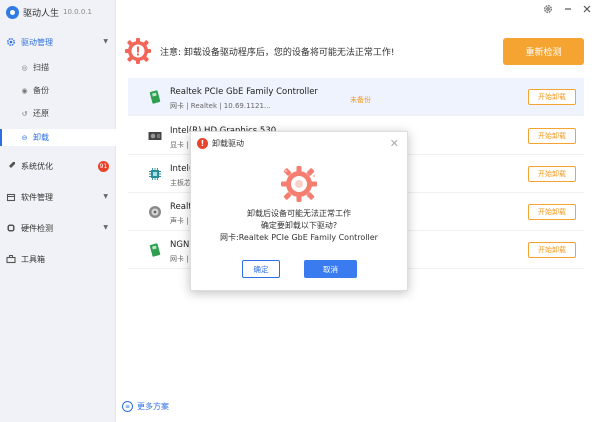  Describe the element at coordinates (277, 53) in the screenshot. I see `warning-notice: 注意: 卸载设备驱动程序后，您的设备将可能无法正常工作!` at that location.